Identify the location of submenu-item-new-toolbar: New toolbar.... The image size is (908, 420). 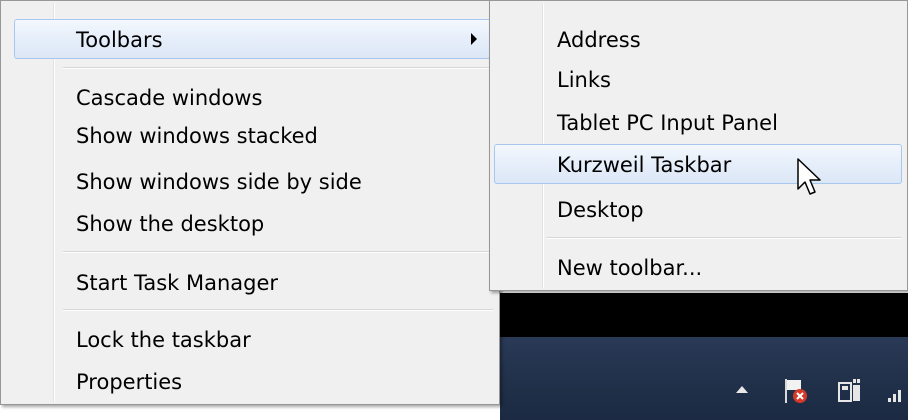
(698, 267).